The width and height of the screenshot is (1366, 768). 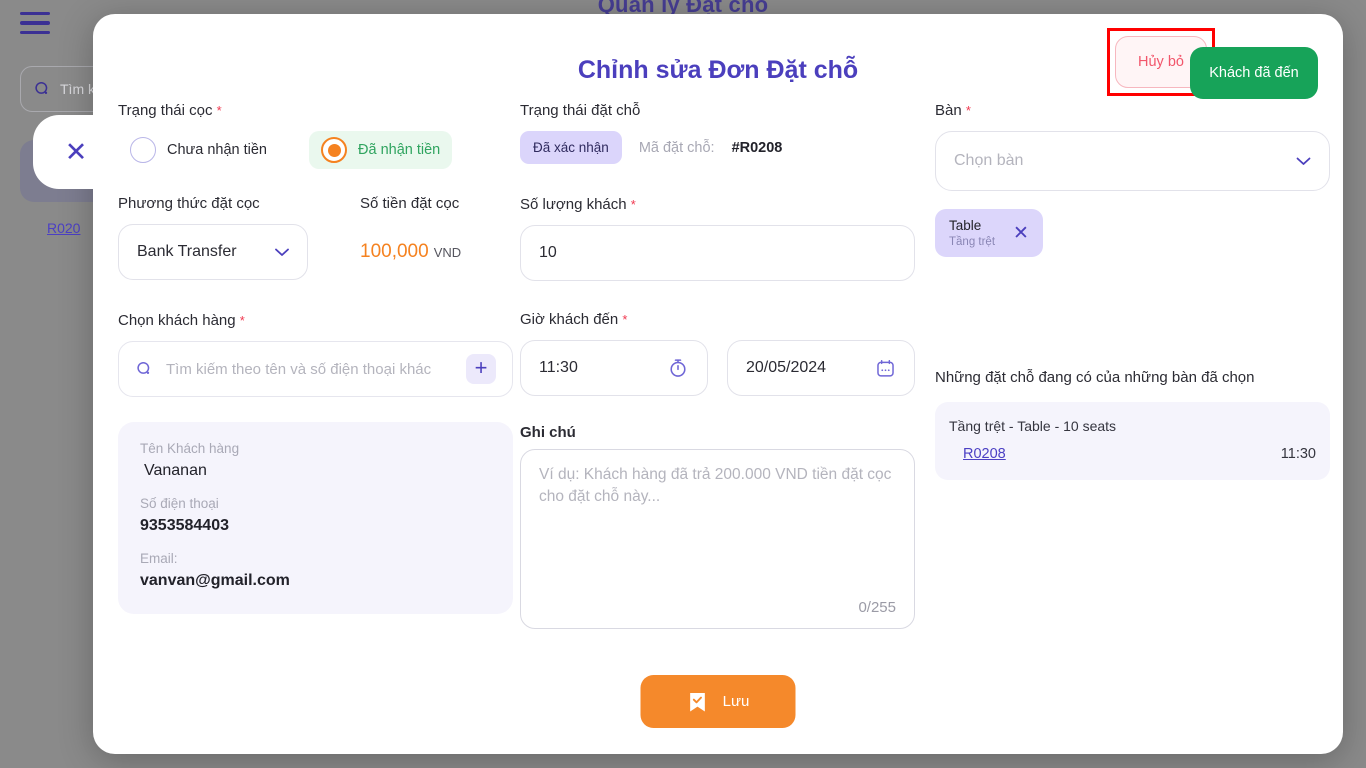 I want to click on deposit-amount-group: Số tiền đặt cọc 100,000 VND, so click(x=410, y=237).